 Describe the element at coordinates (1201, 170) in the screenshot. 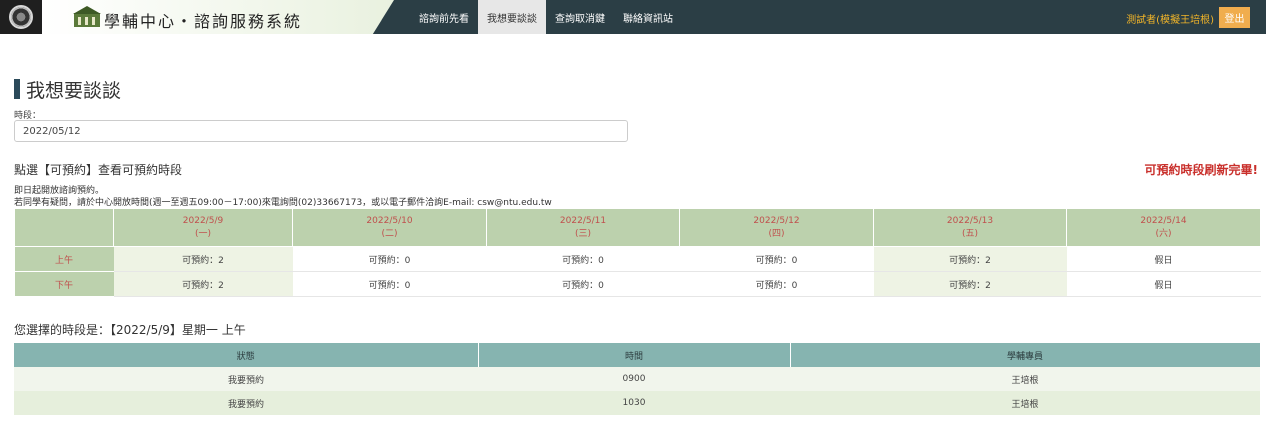

I see `refresh-status: 可預約時段刷新完畢!` at that location.